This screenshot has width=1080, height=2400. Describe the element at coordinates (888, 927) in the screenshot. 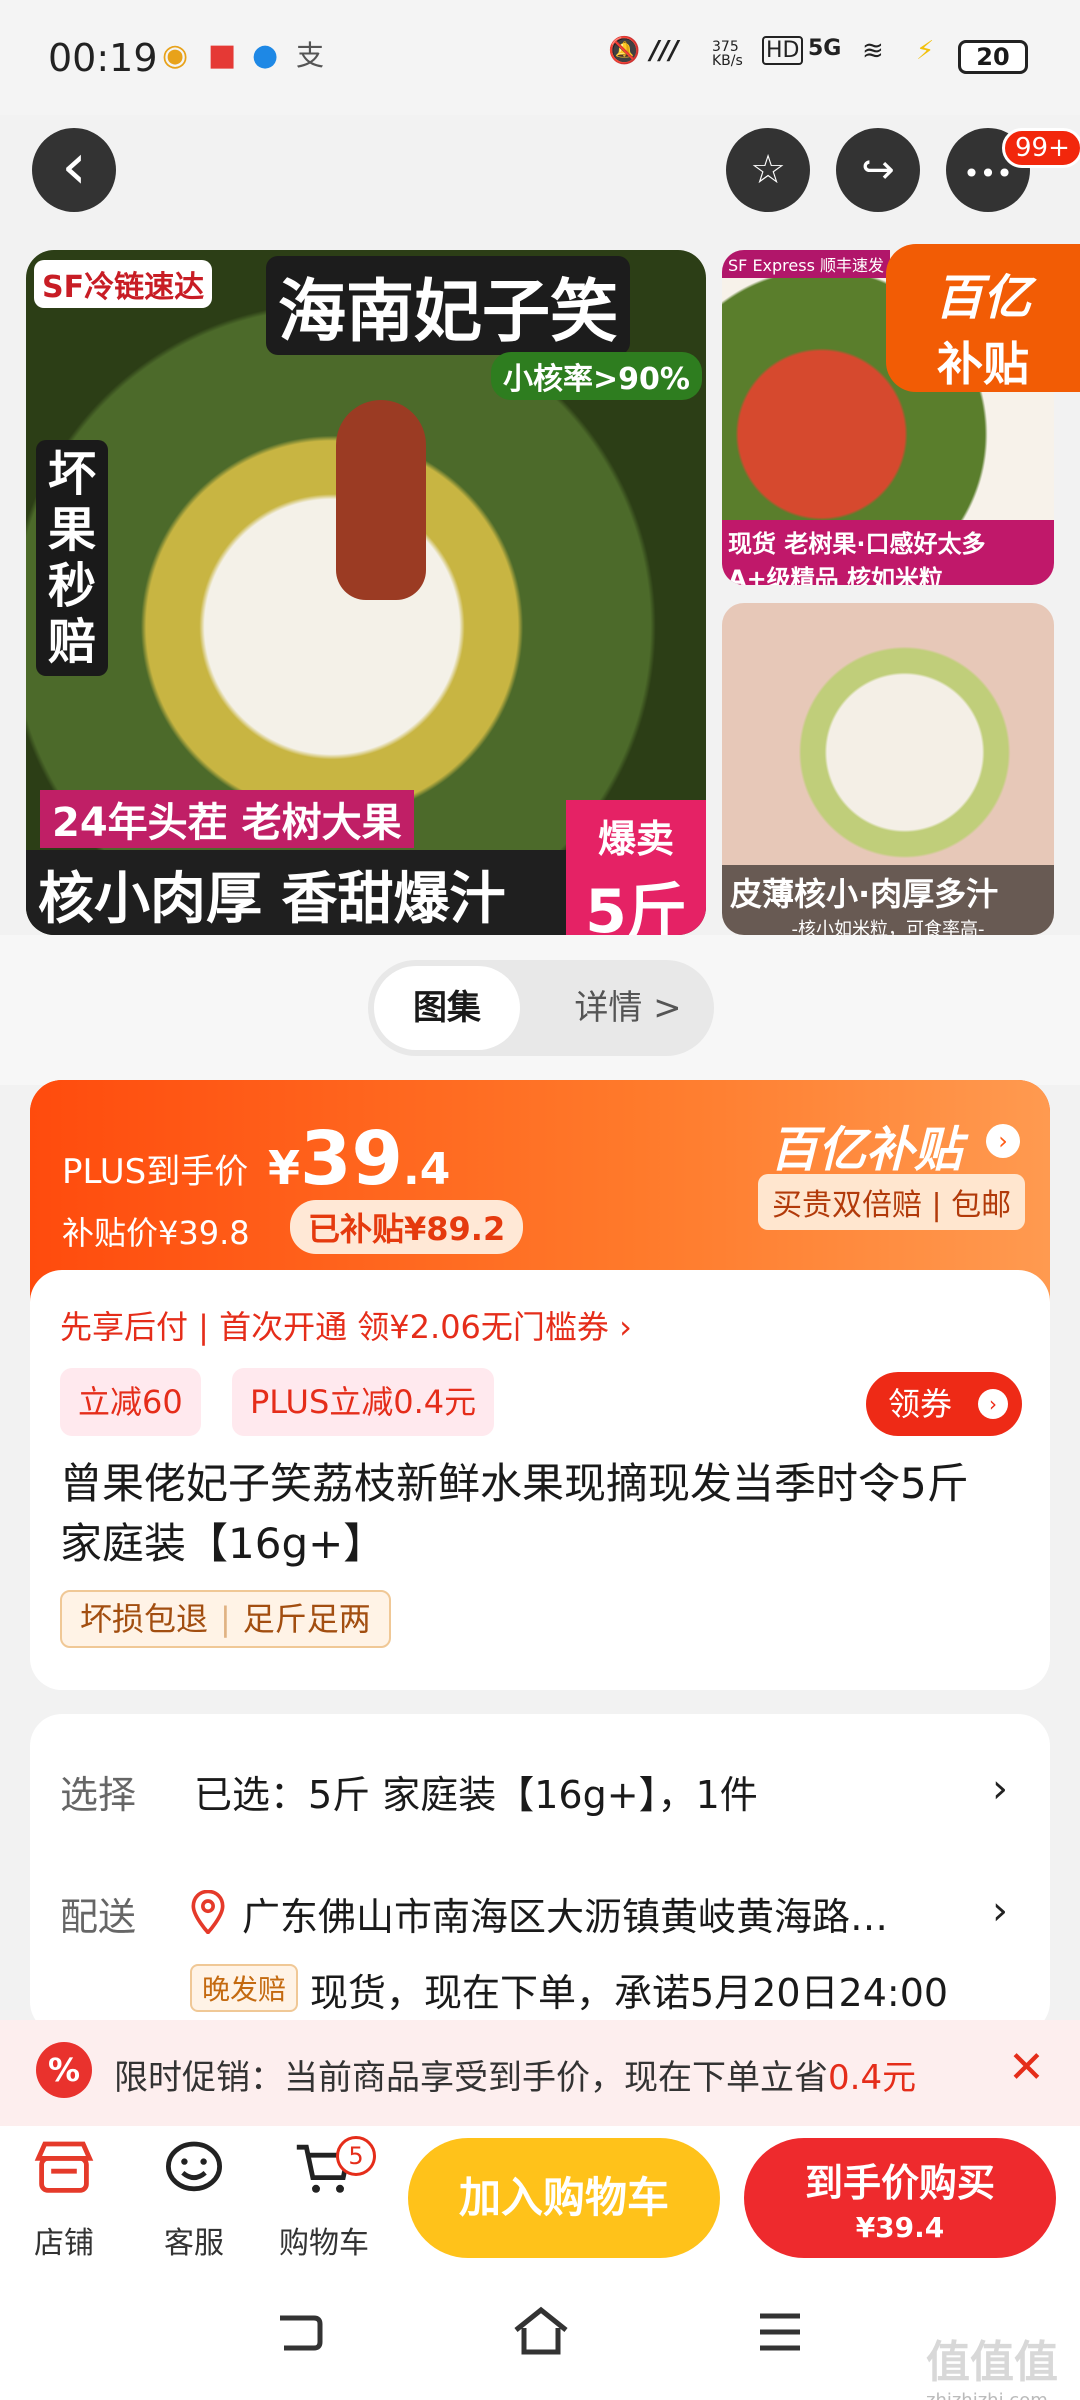

I see `thumb2-caption-small: -核小如米粒，可食率高-` at that location.